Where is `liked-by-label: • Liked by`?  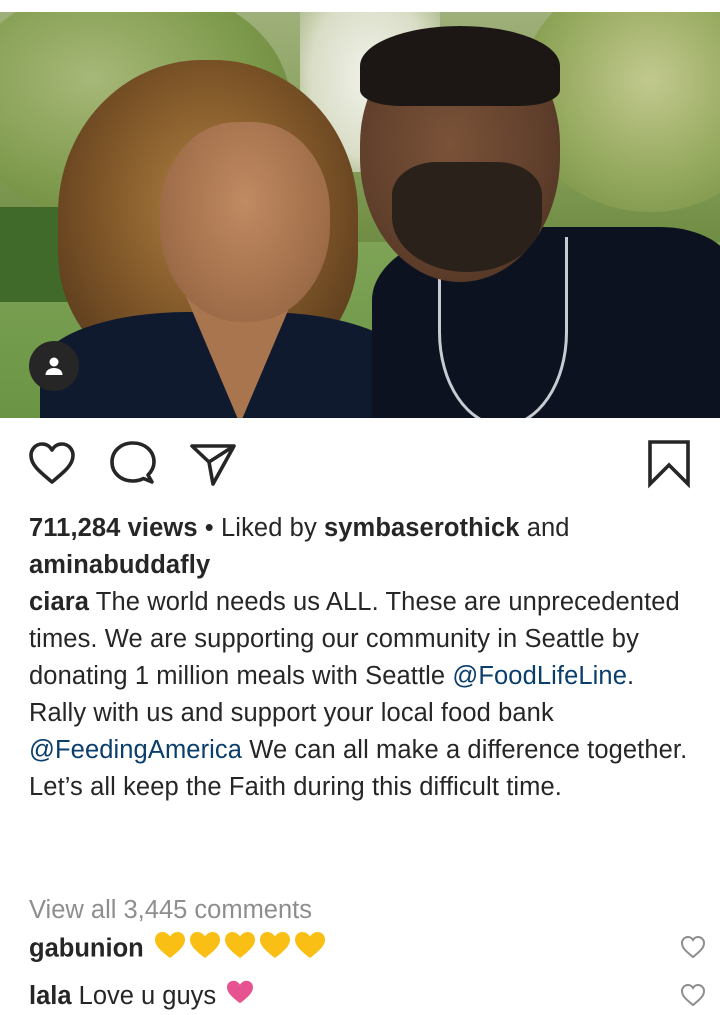
liked-by-label: • Liked by is located at coordinates (260, 528).